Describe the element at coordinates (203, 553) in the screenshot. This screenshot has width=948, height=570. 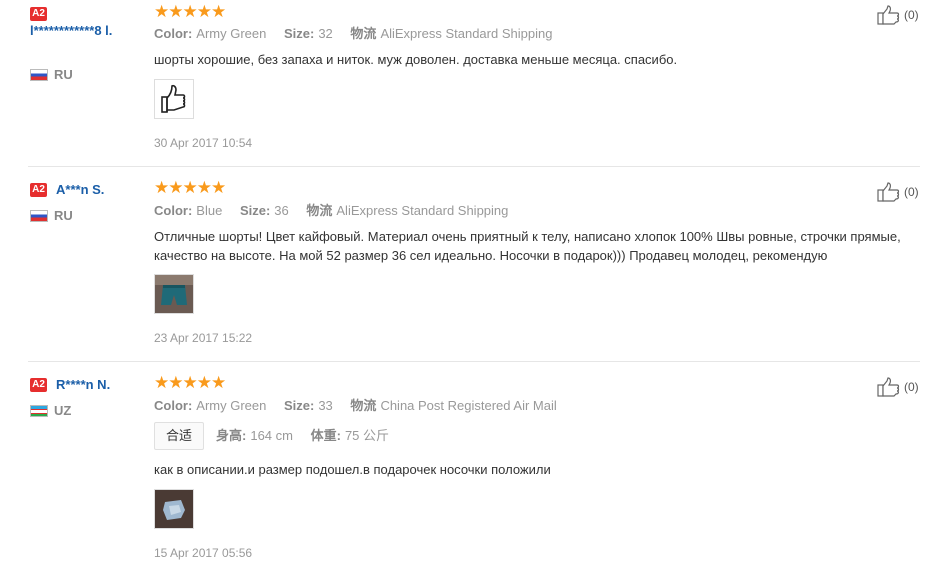
I see `review-date: 15 Apr 2017 05:56` at that location.